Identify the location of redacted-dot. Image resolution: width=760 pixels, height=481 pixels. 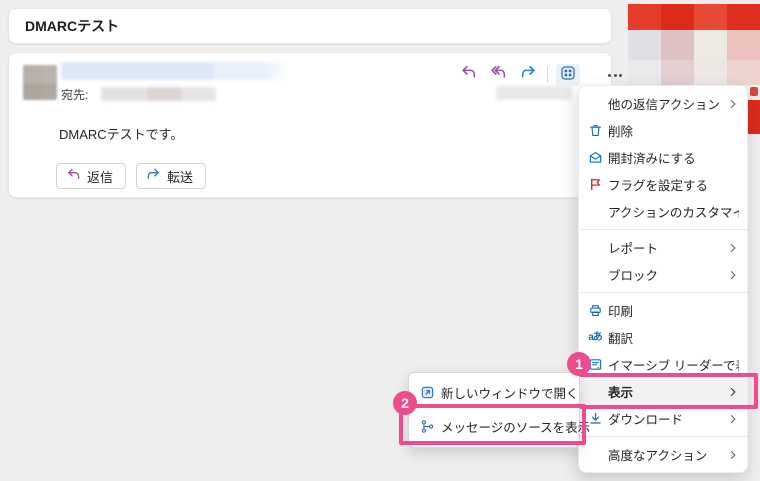
(754, 91).